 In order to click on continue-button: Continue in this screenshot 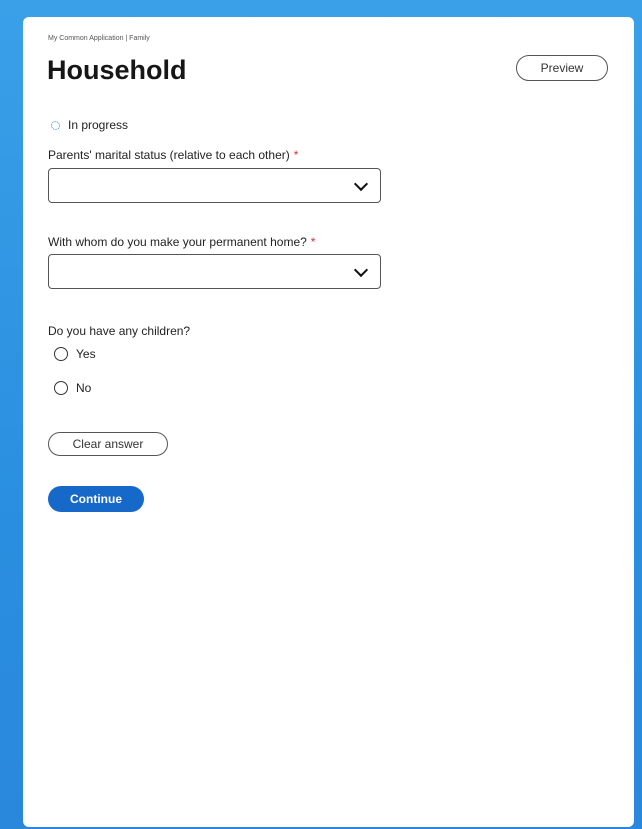, I will do `click(96, 499)`.